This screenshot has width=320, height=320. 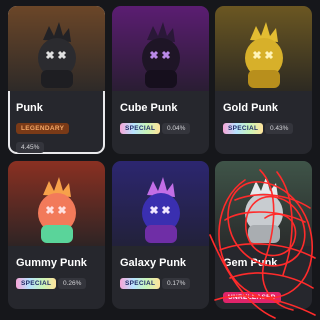 I want to click on gold-punk-character-icon, so click(x=263, y=55).